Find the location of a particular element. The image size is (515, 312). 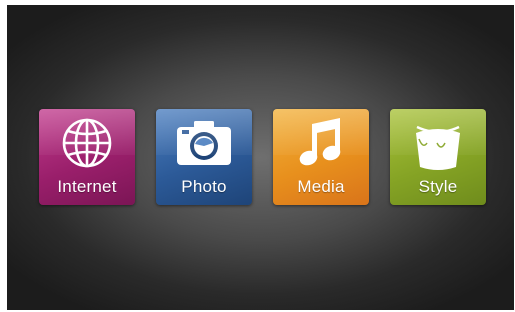

media-tile: Media is located at coordinates (321, 157).